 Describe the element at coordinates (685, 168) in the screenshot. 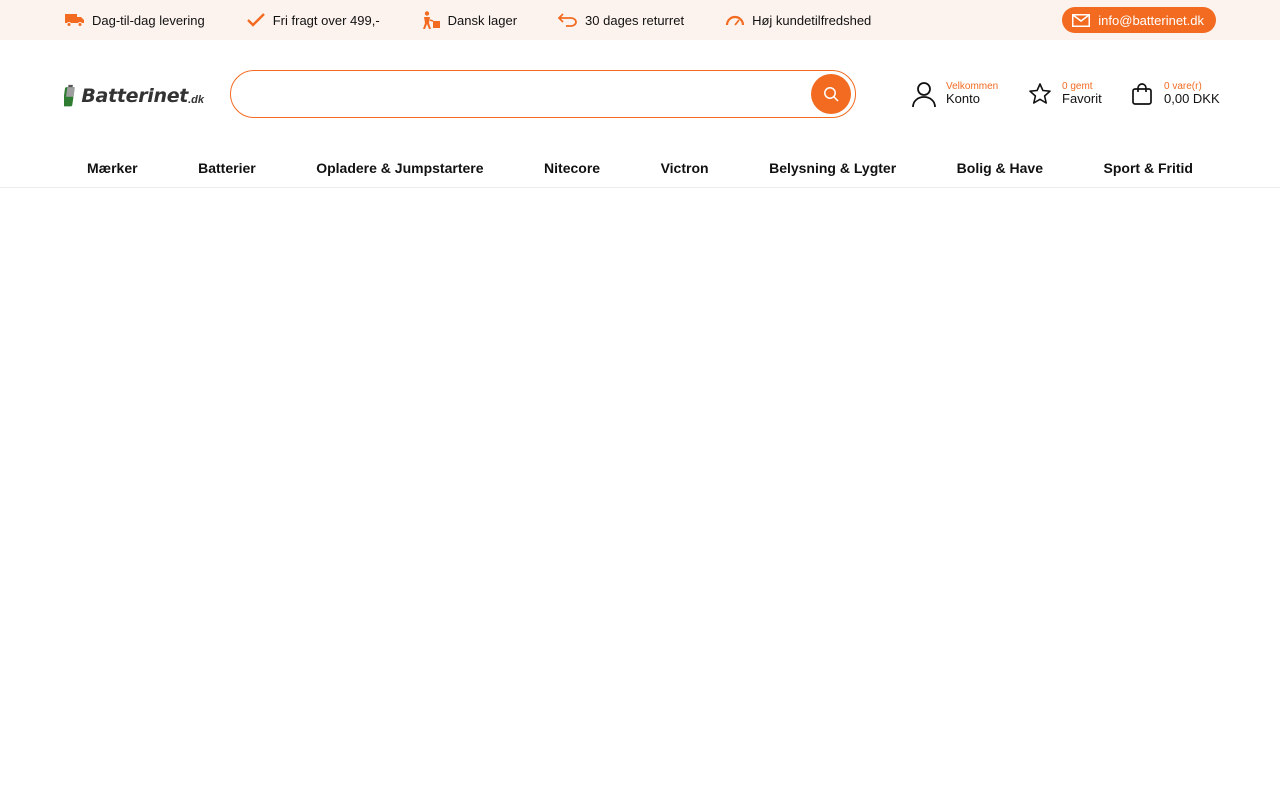

I see `nav-item-victron: Victron` at that location.